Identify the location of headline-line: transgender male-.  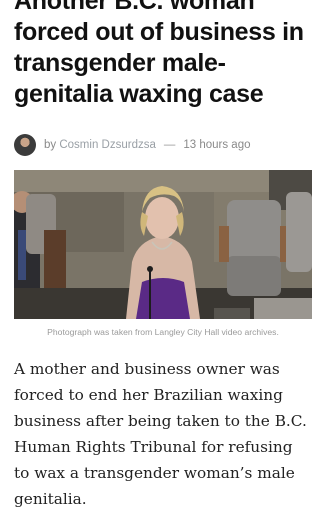
(120, 63).